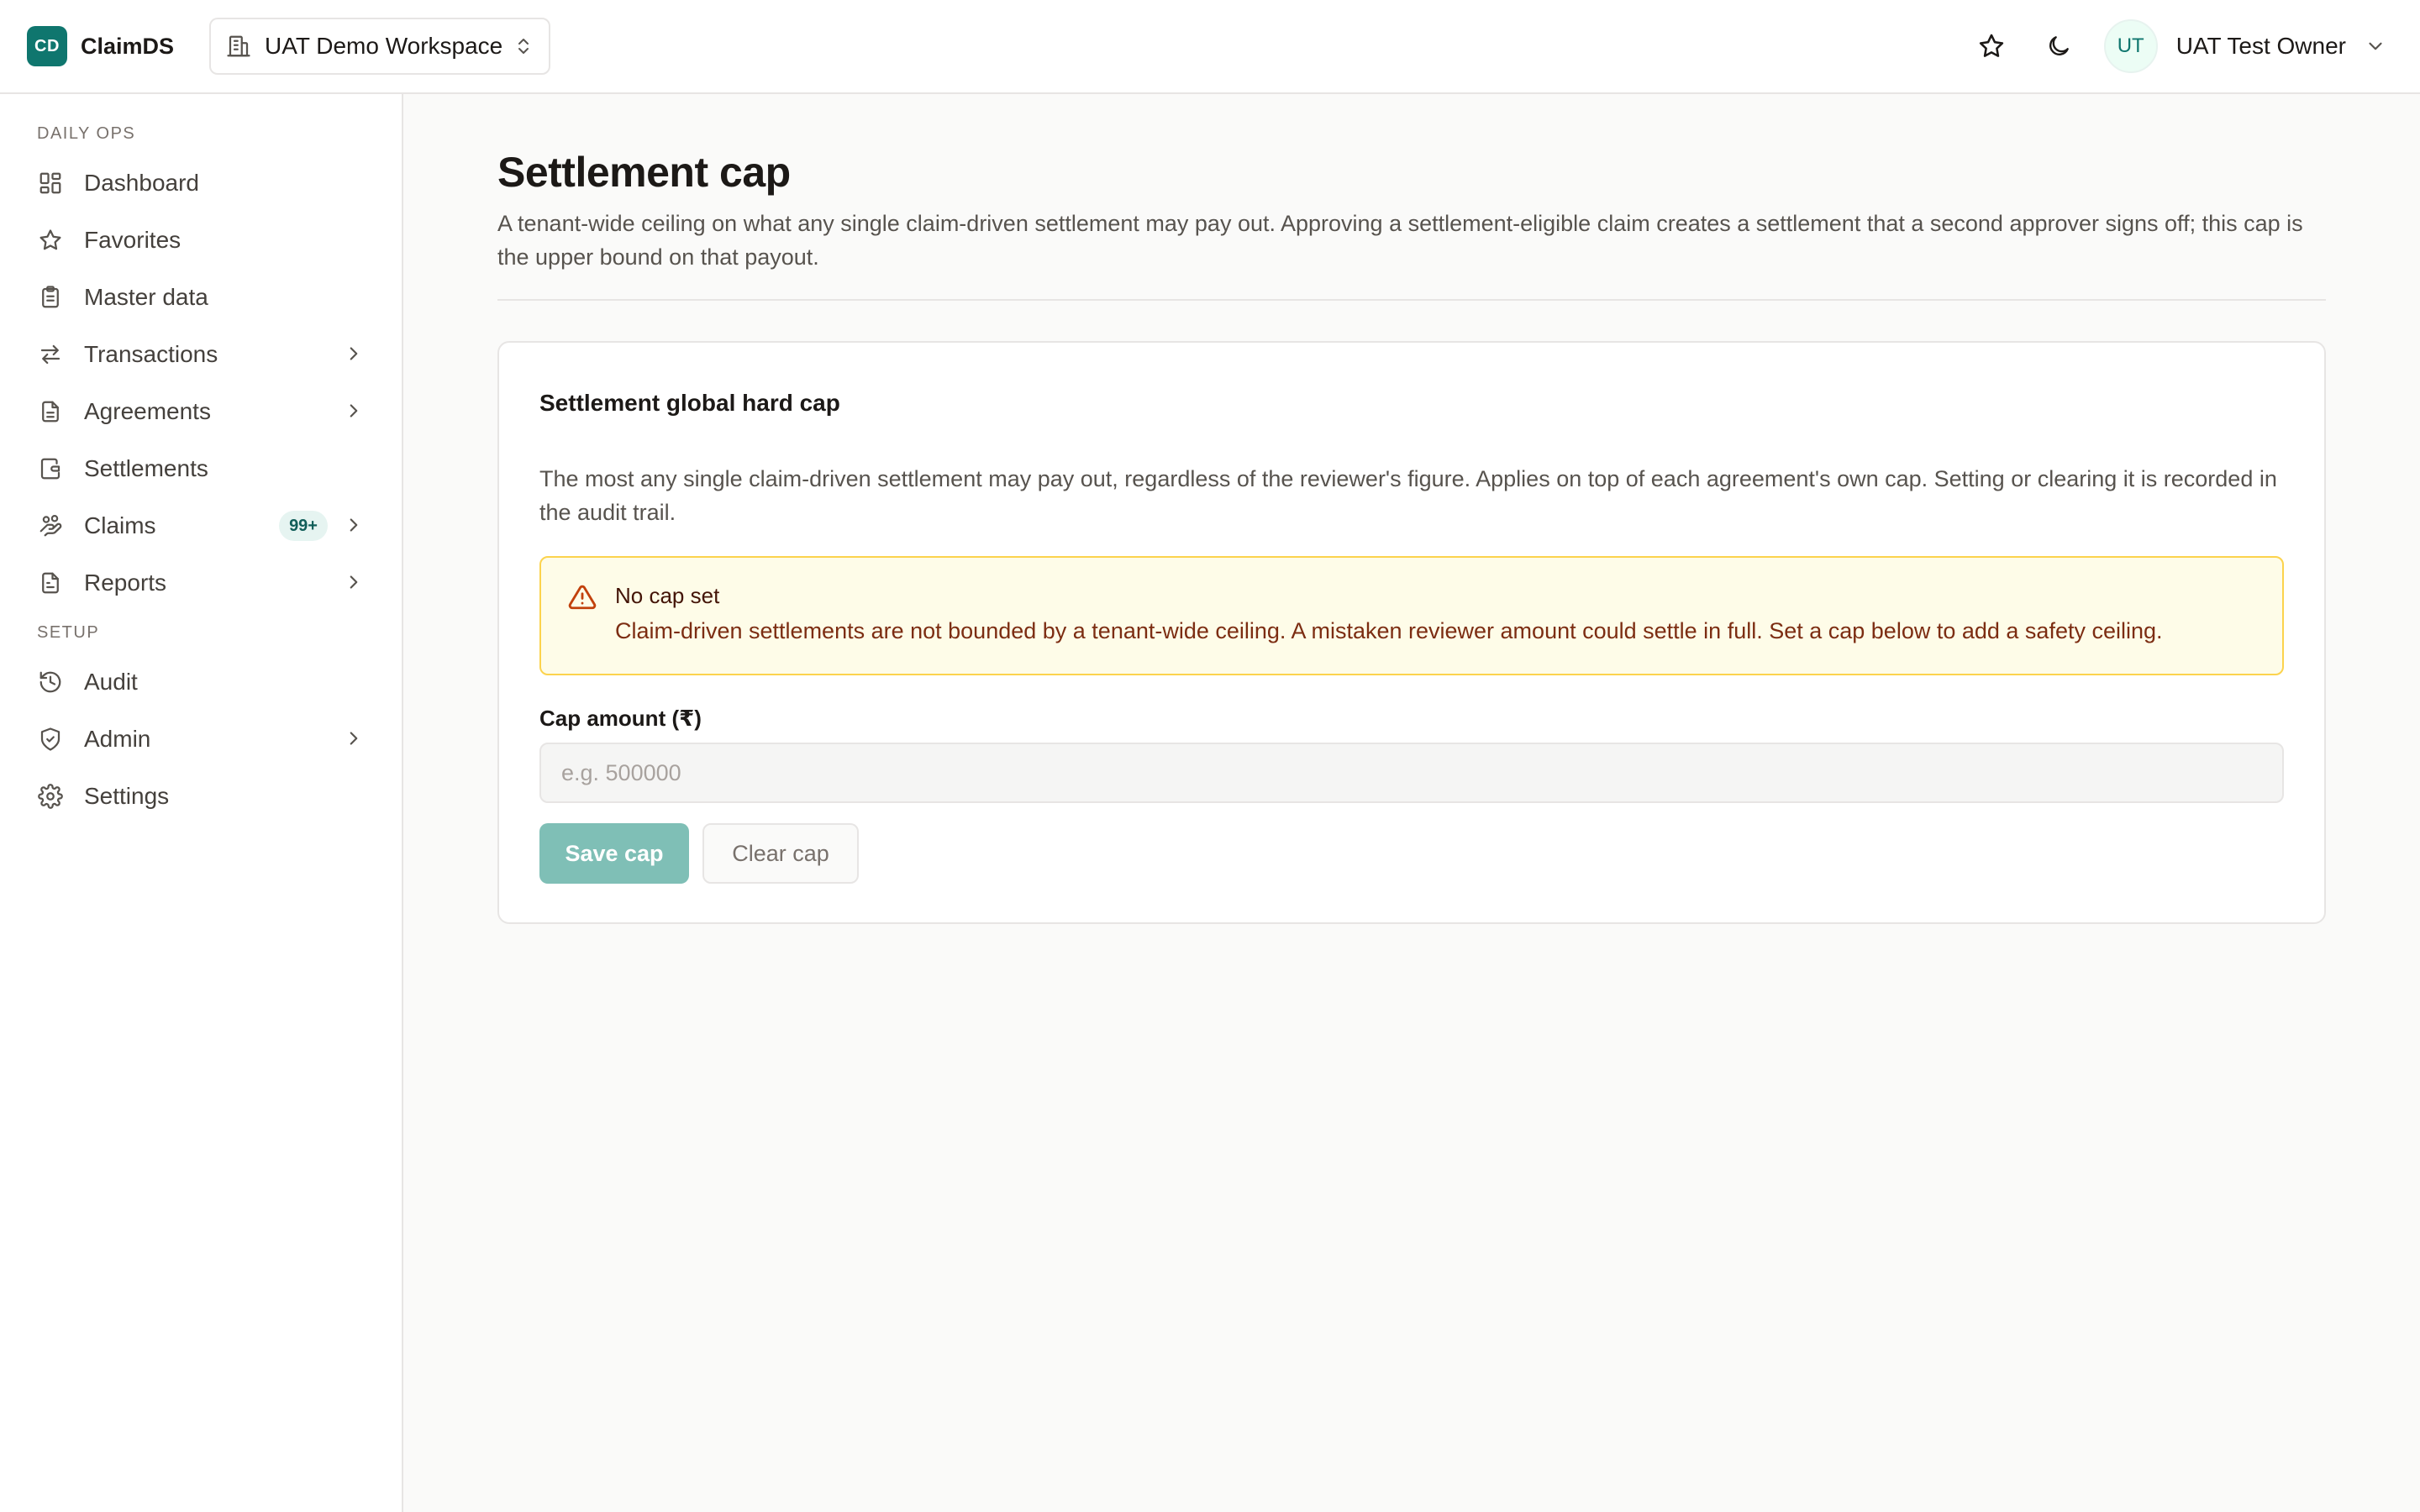  I want to click on sidebar-item-dashboard: Dashboard, so click(200, 183).